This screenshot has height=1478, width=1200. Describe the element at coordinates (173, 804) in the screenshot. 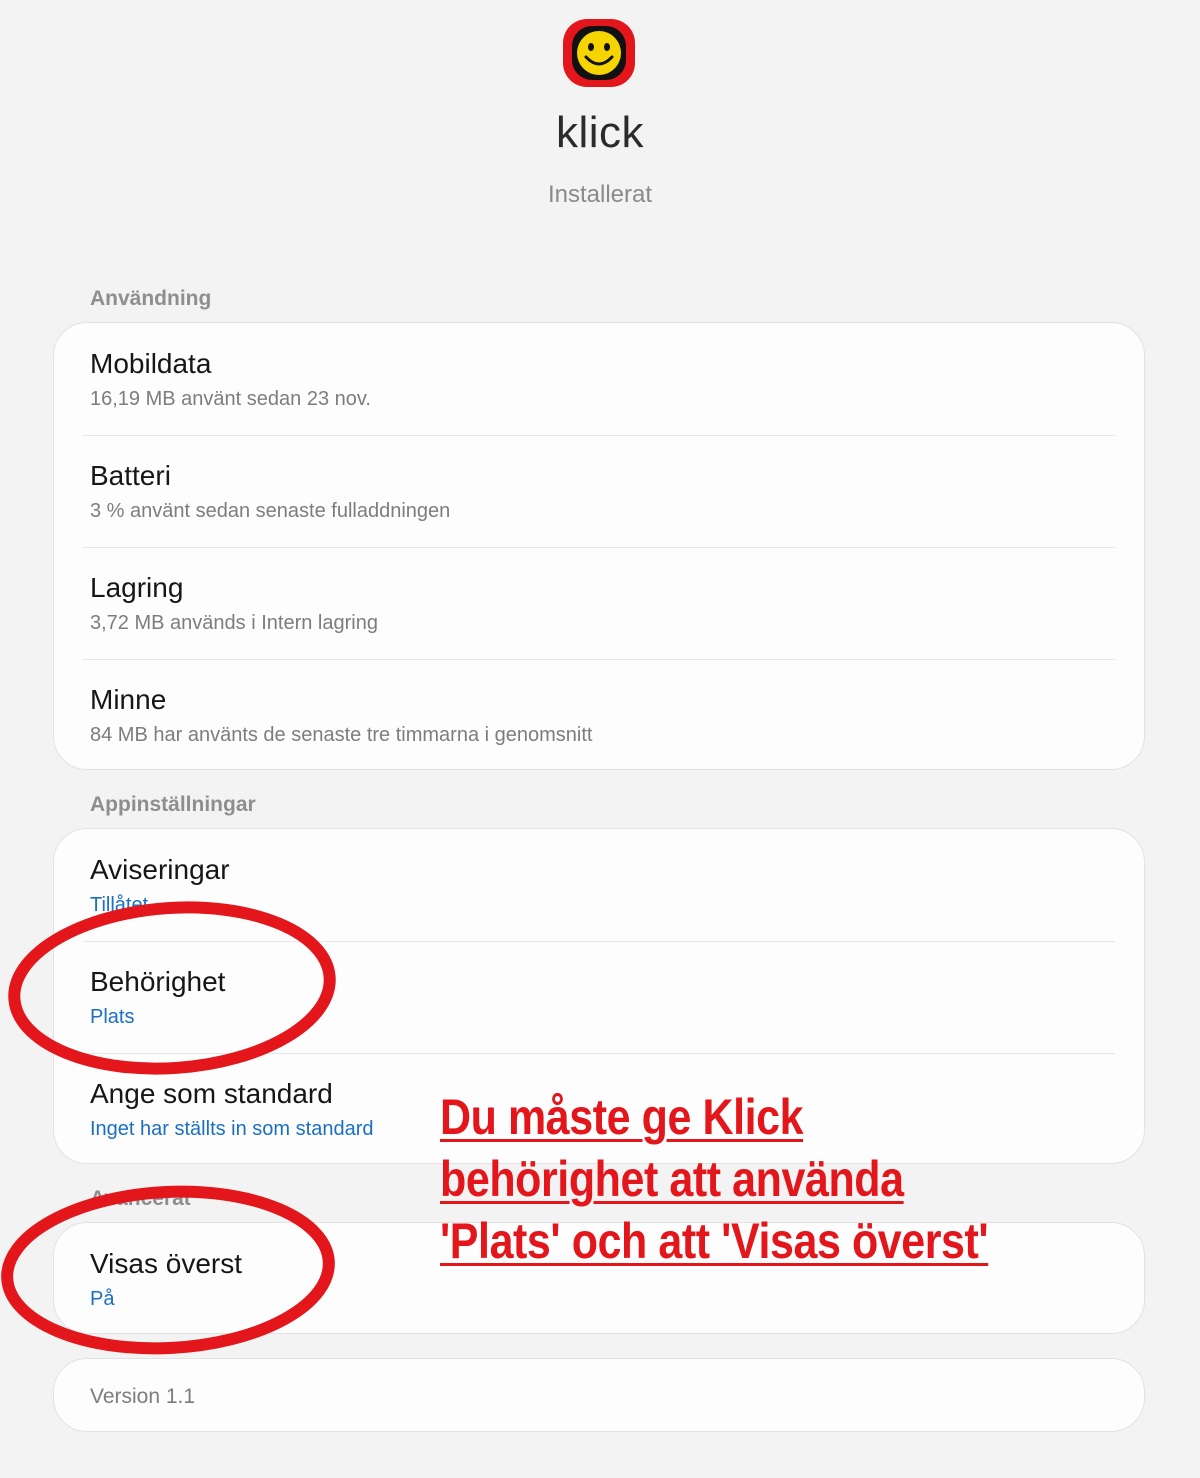

I see `section-label-app-settings: Appinställningar` at that location.